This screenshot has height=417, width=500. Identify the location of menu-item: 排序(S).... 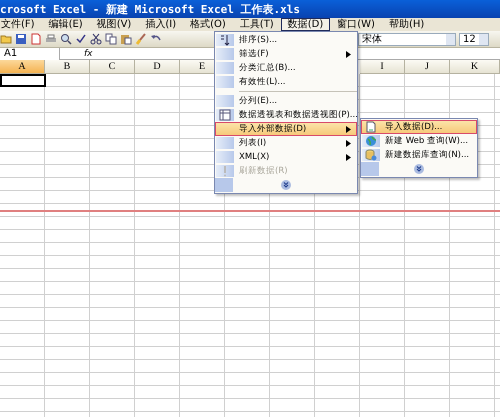
(286, 40).